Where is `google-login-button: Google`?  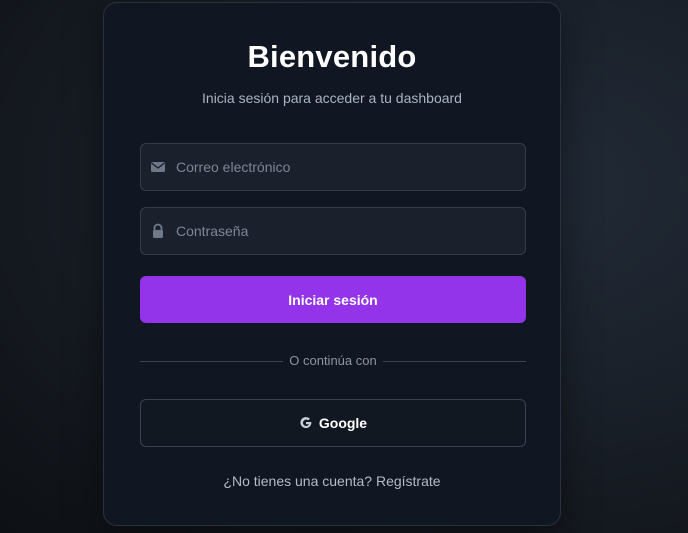
google-login-button: Google is located at coordinates (333, 423).